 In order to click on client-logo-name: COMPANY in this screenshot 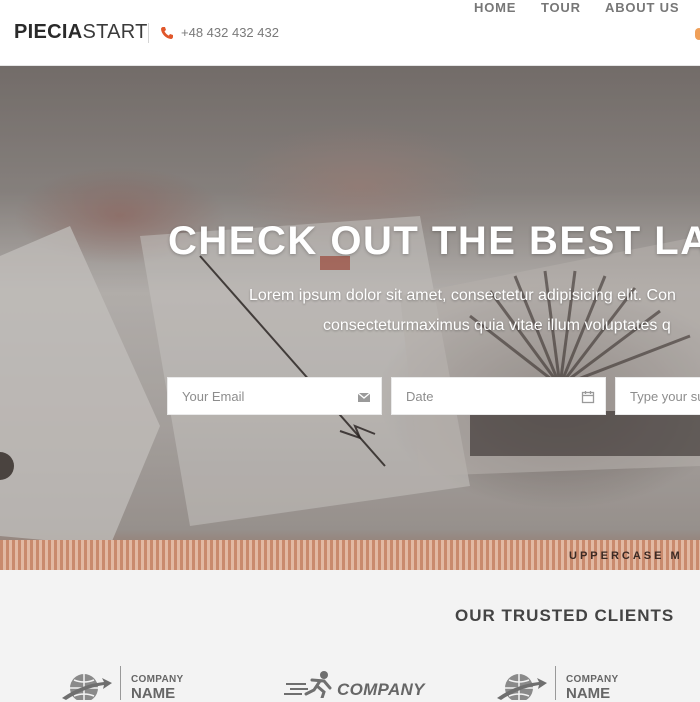, I will do `click(381, 689)`.